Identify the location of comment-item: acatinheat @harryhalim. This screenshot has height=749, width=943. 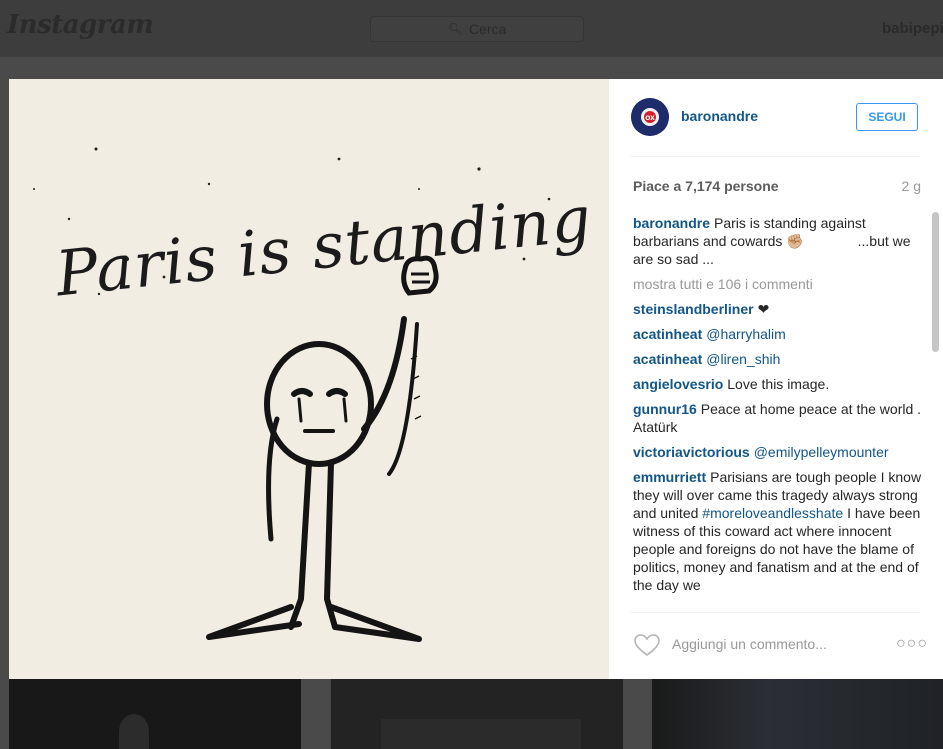
(781, 334).